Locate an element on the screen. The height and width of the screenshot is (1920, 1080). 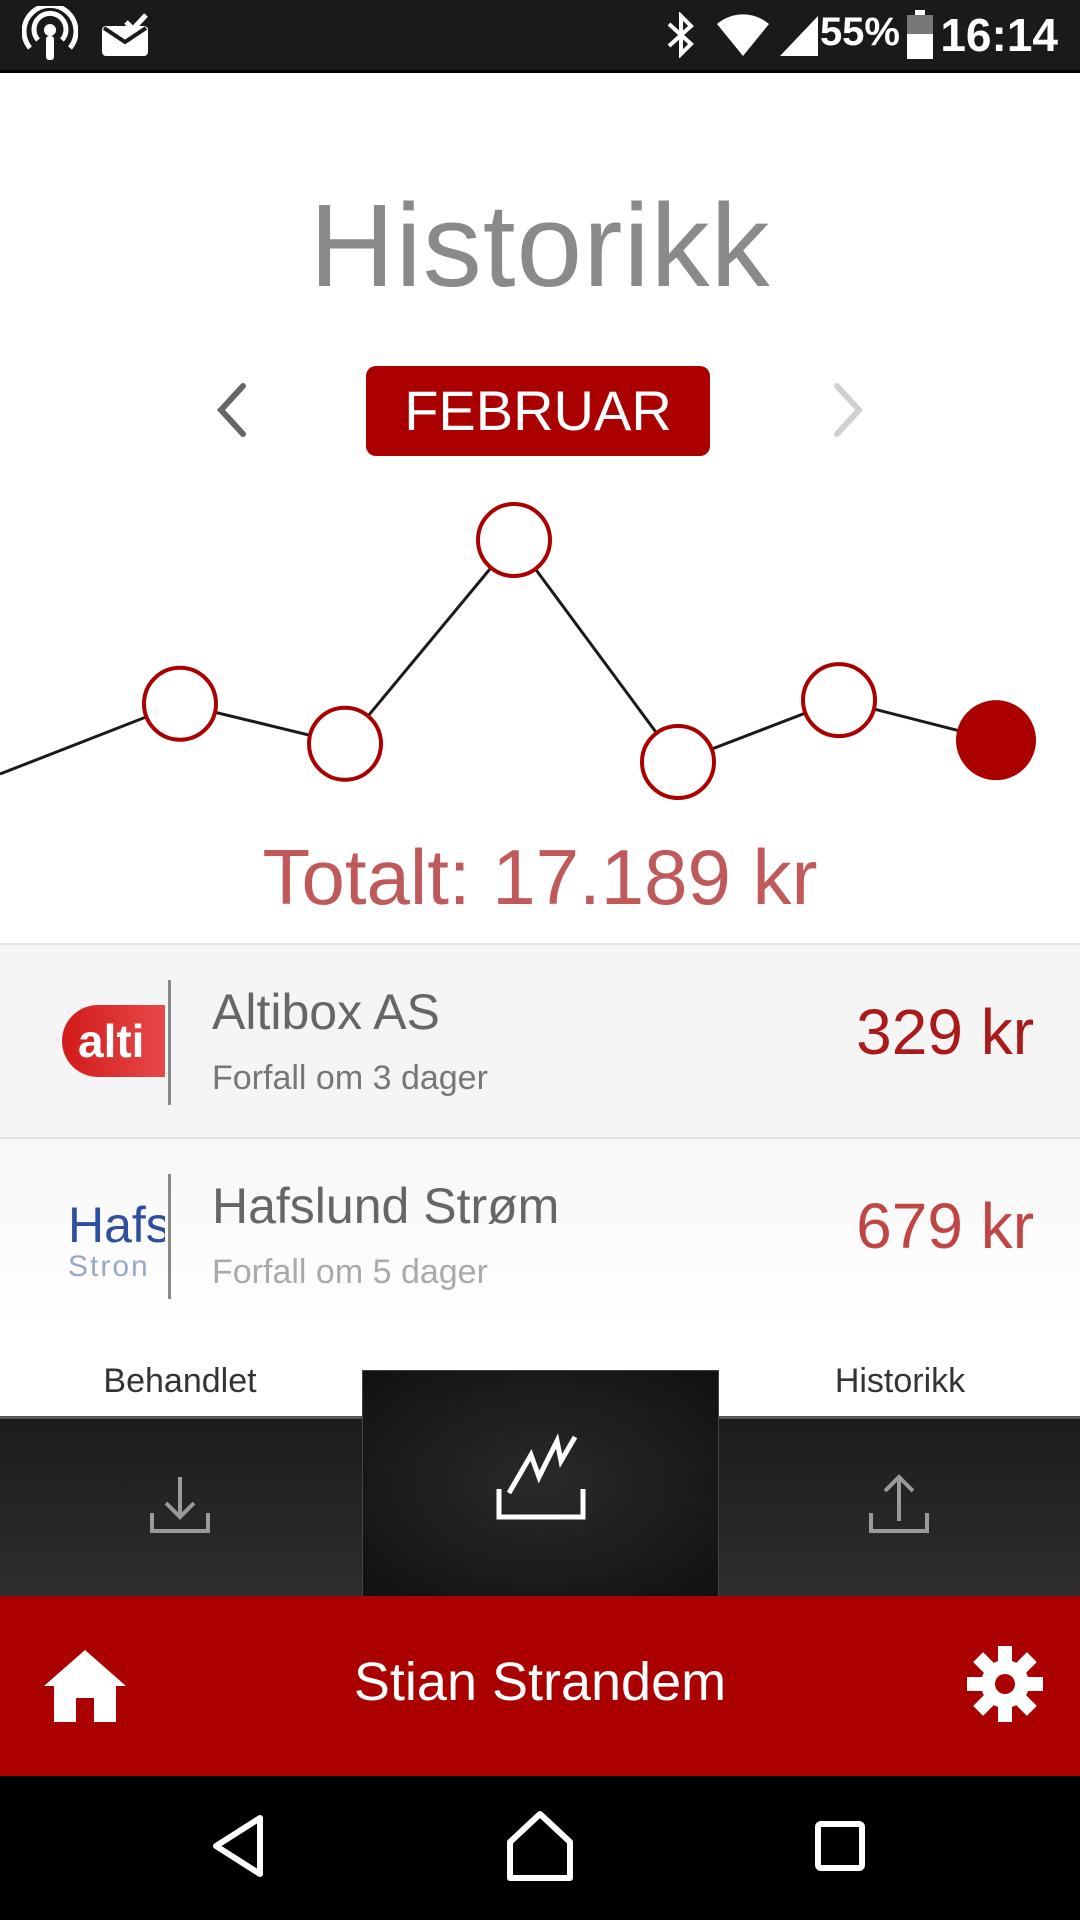
history-chart is located at coordinates (518, 651).